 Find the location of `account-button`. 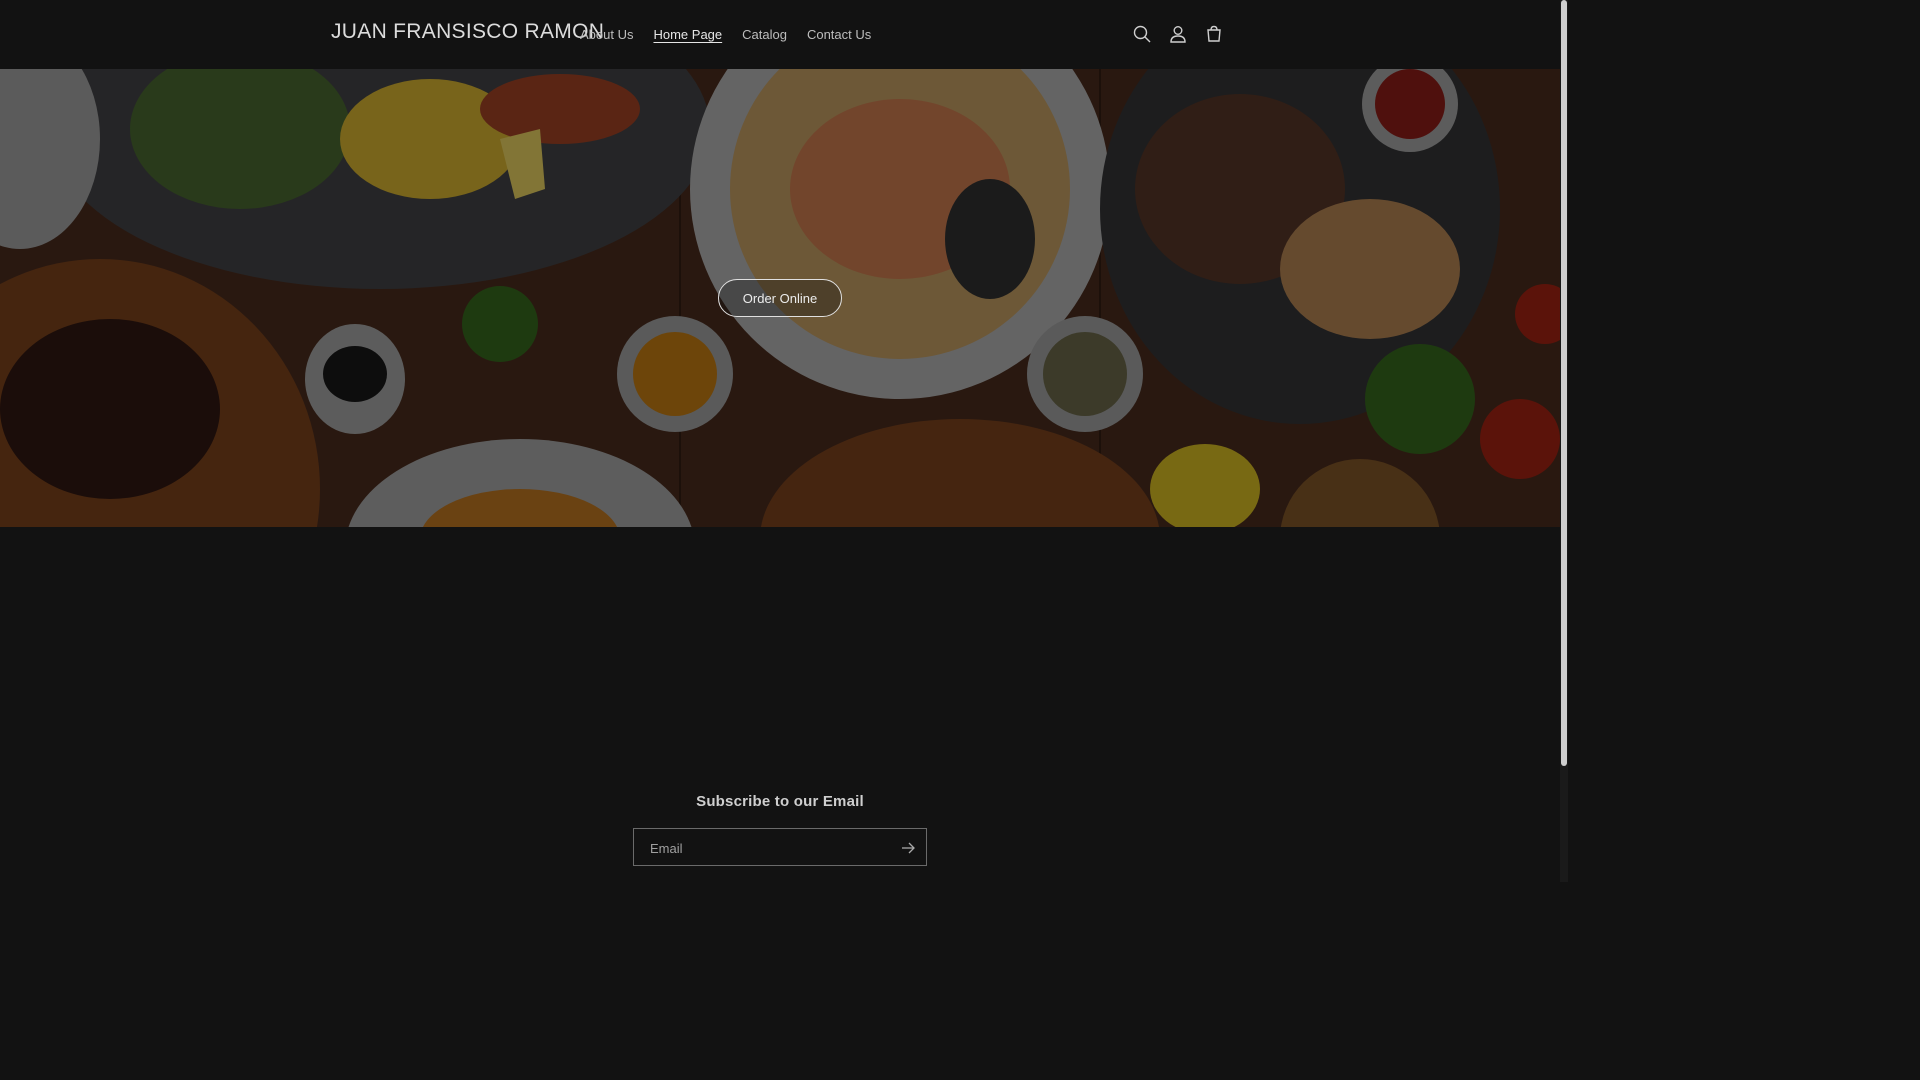

account-button is located at coordinates (1178, 34).